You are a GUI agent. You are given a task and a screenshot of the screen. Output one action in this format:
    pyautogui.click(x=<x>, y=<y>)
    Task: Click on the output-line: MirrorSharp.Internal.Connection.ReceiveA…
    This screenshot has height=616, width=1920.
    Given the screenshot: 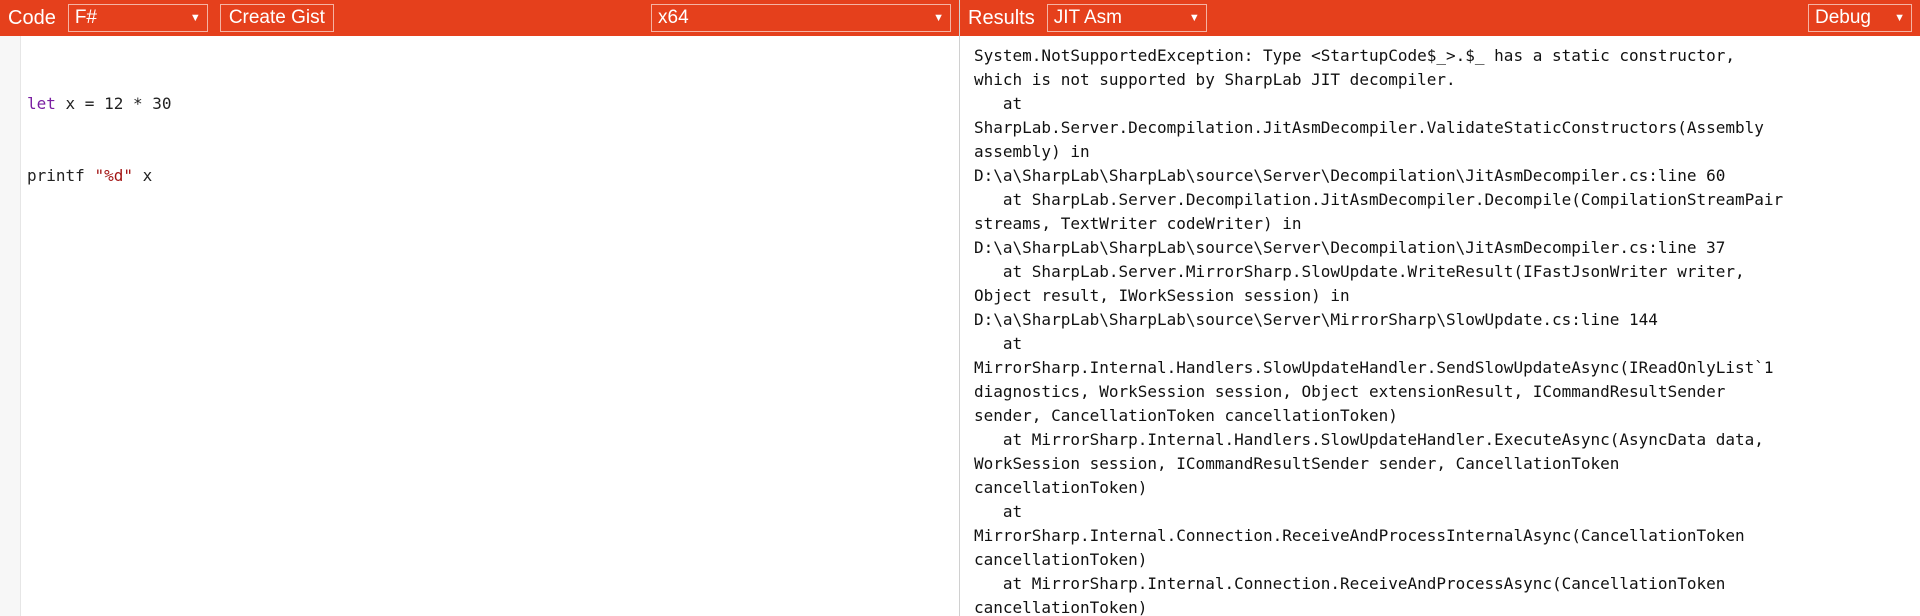 What is the action you would take?
    pyautogui.click(x=1359, y=535)
    